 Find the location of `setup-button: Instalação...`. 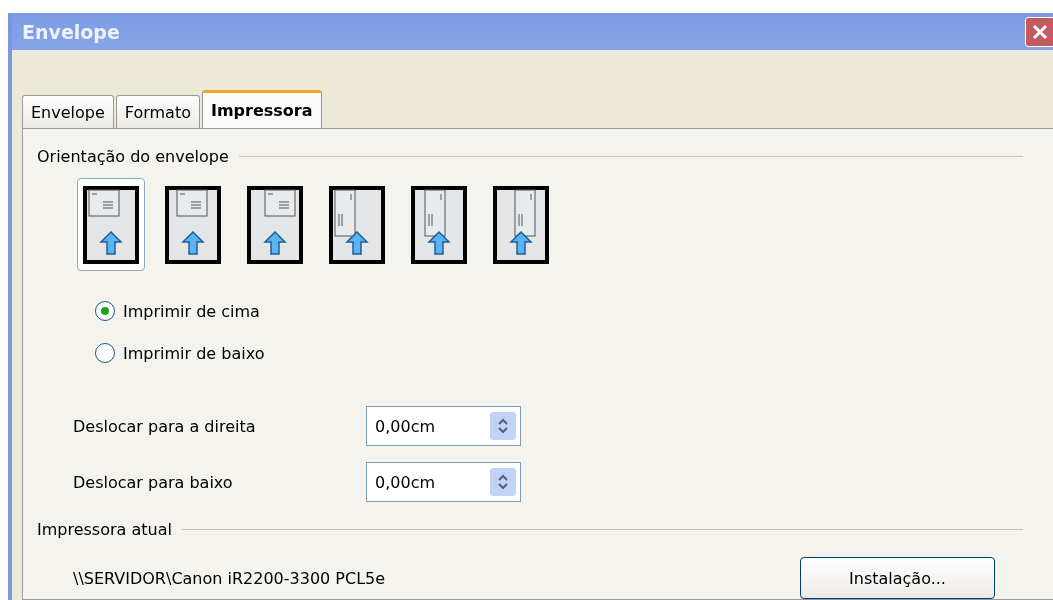

setup-button: Instalação... is located at coordinates (897, 578).